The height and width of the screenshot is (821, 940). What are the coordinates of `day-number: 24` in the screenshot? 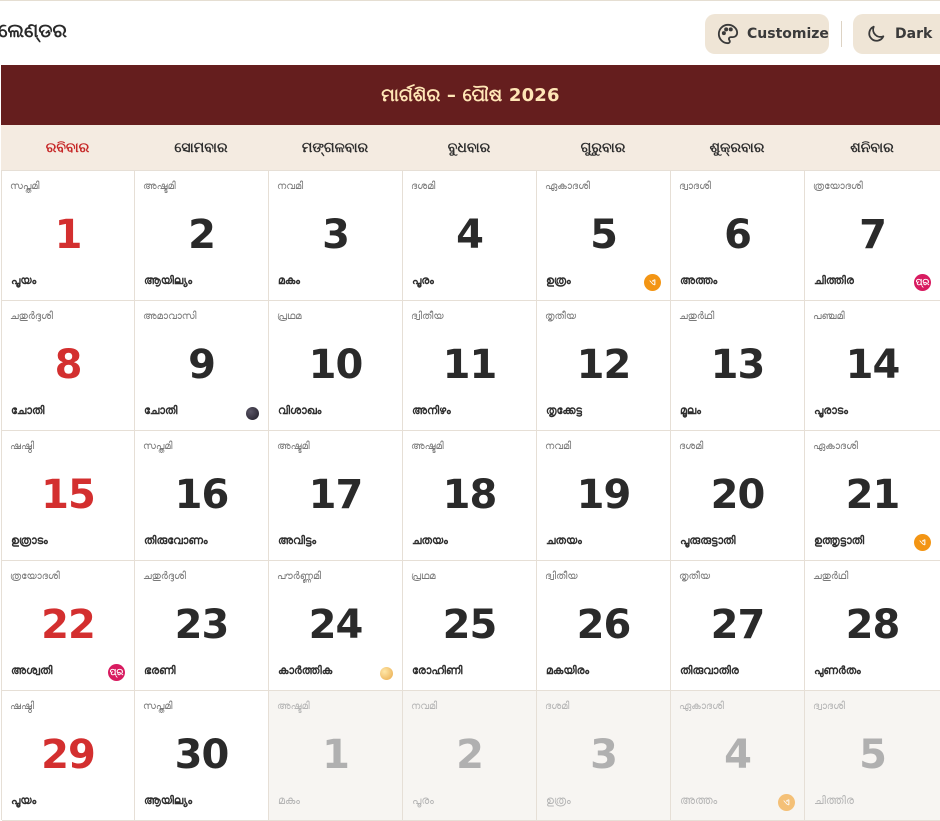 It's located at (336, 625).